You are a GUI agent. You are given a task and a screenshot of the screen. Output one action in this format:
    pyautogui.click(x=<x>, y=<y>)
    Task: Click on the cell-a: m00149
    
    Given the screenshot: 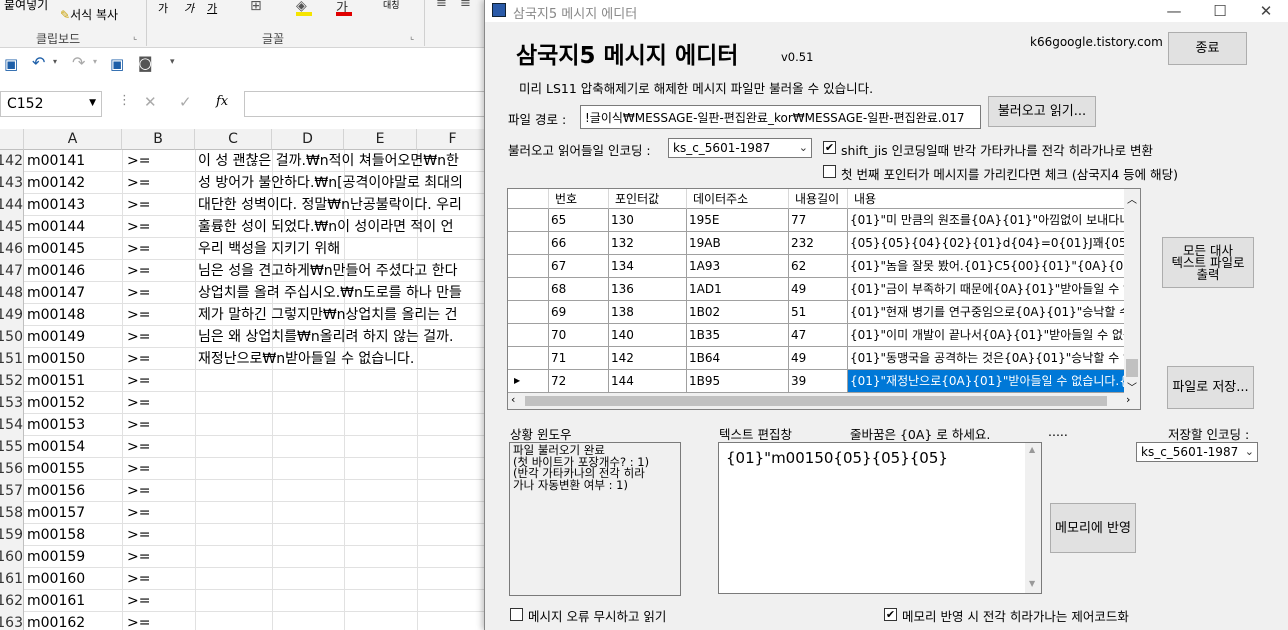 What is the action you would take?
    pyautogui.click(x=56, y=337)
    